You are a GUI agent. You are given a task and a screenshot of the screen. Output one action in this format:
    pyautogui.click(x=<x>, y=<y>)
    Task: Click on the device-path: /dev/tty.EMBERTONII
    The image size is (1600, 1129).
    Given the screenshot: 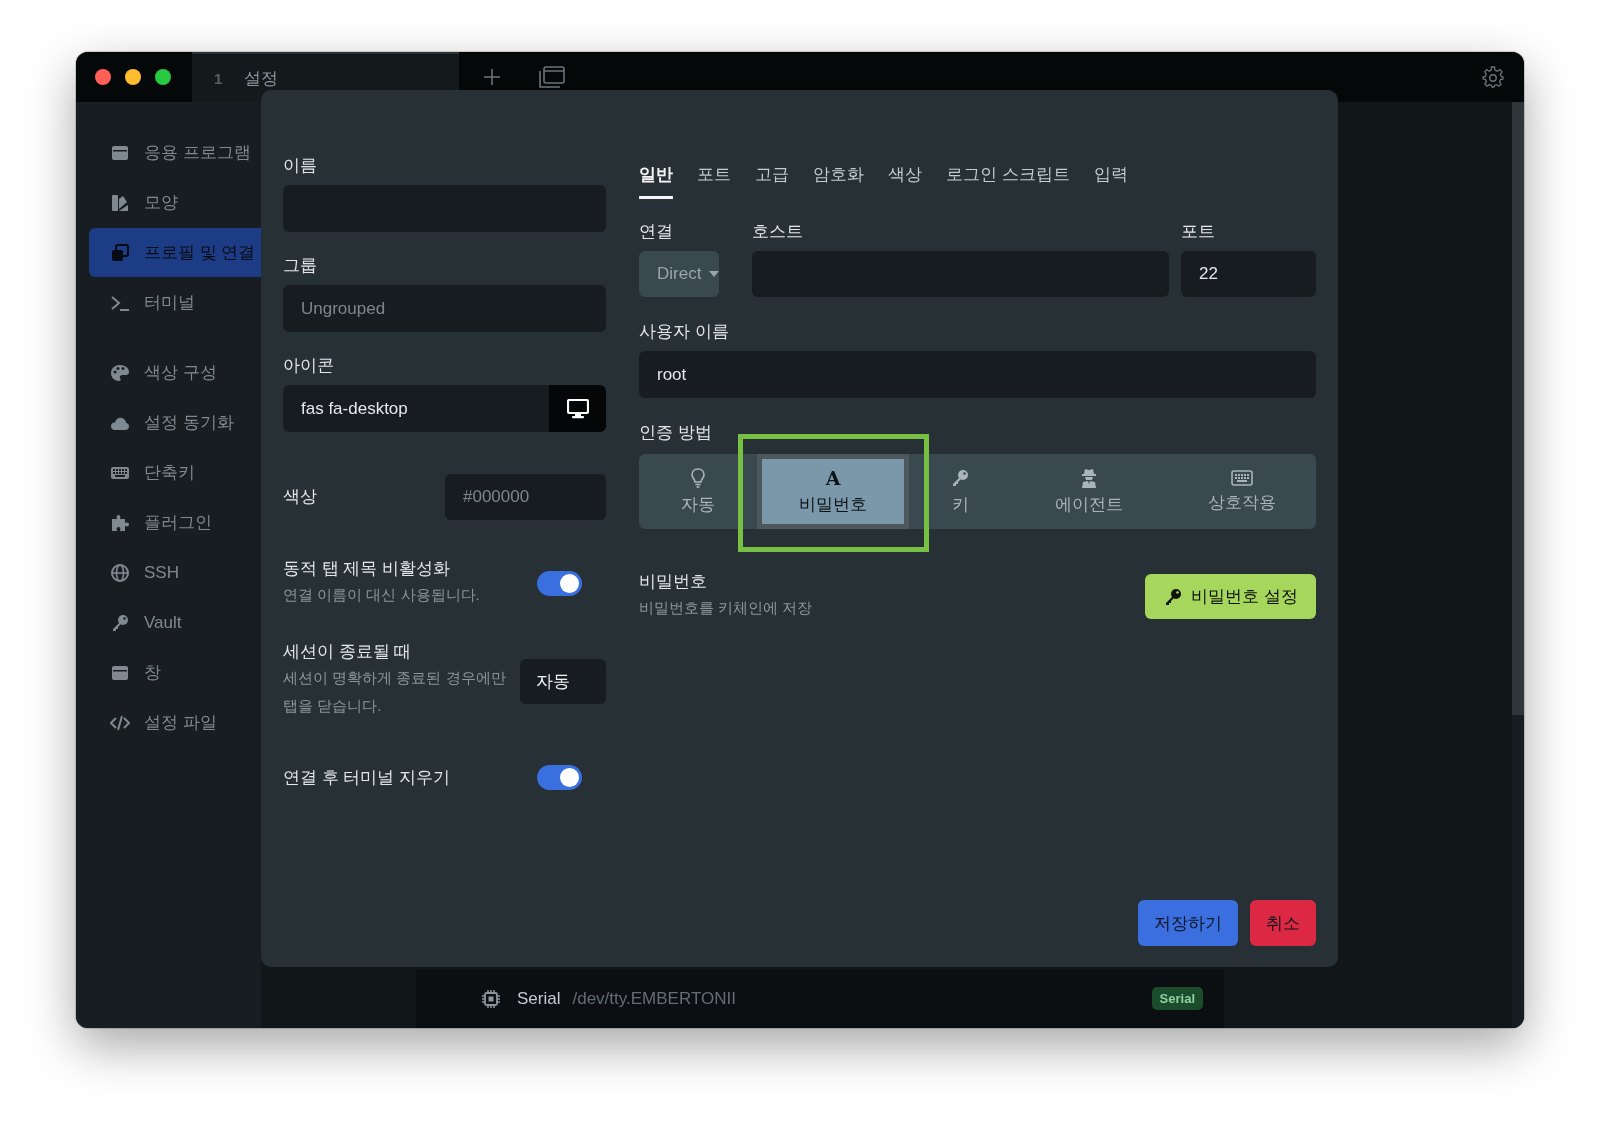 What is the action you would take?
    pyautogui.click(x=654, y=998)
    